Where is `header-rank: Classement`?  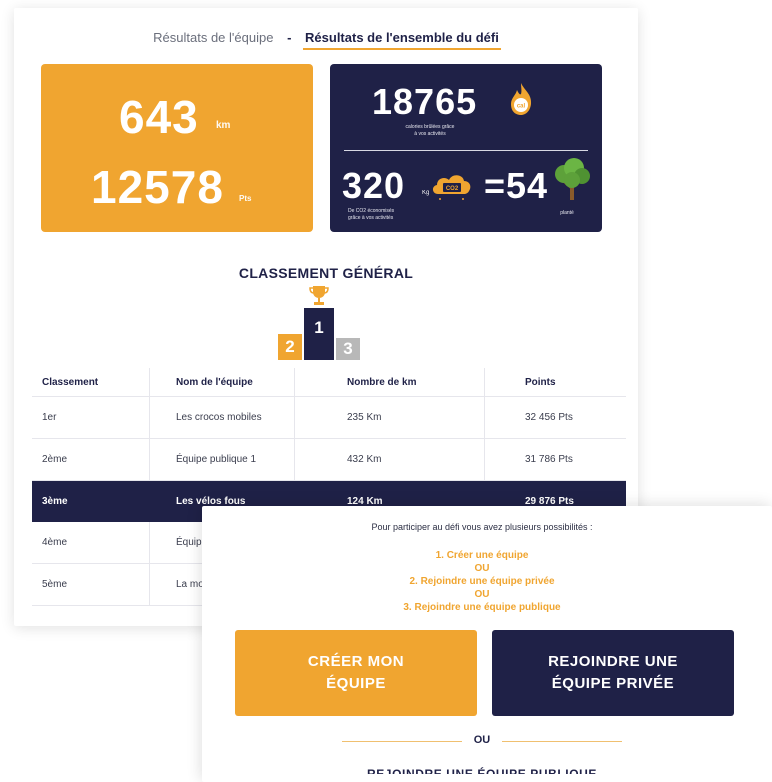 header-rank: Classement is located at coordinates (70, 382).